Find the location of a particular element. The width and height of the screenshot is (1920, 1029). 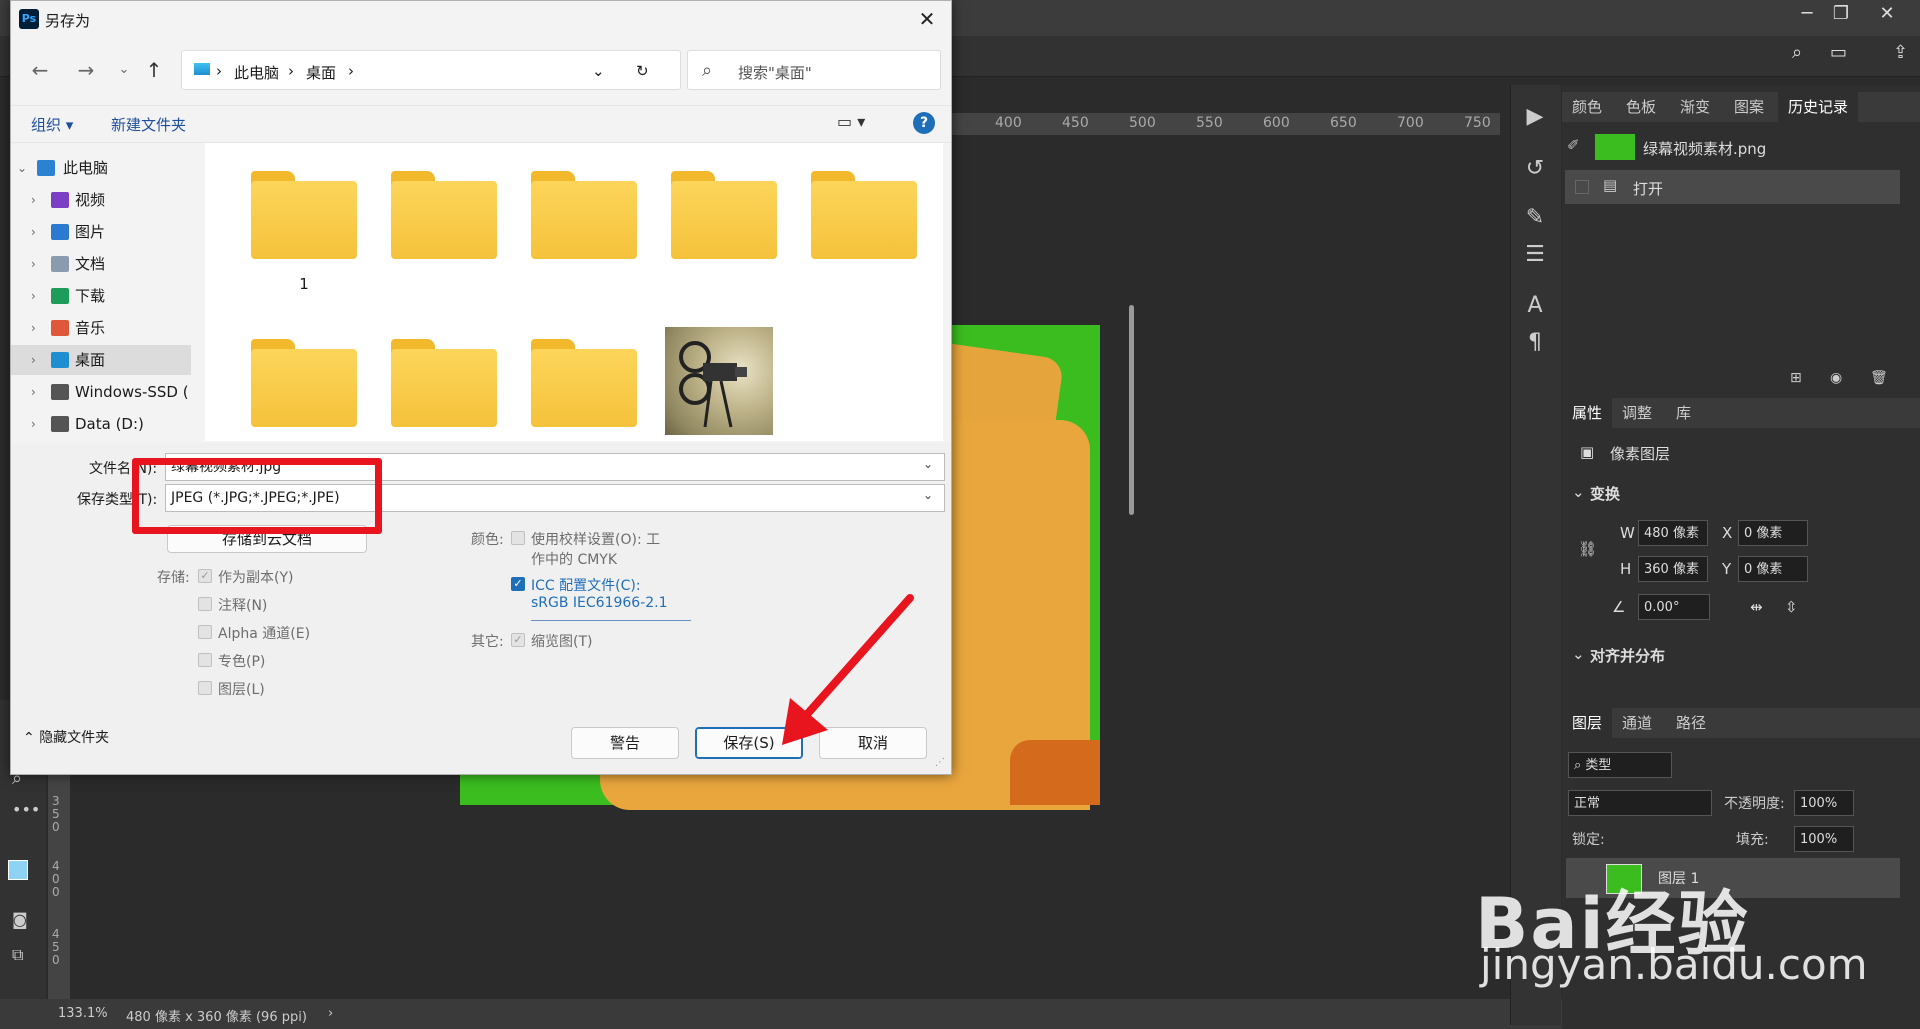

fill-field: 100% is located at coordinates (1824, 839).